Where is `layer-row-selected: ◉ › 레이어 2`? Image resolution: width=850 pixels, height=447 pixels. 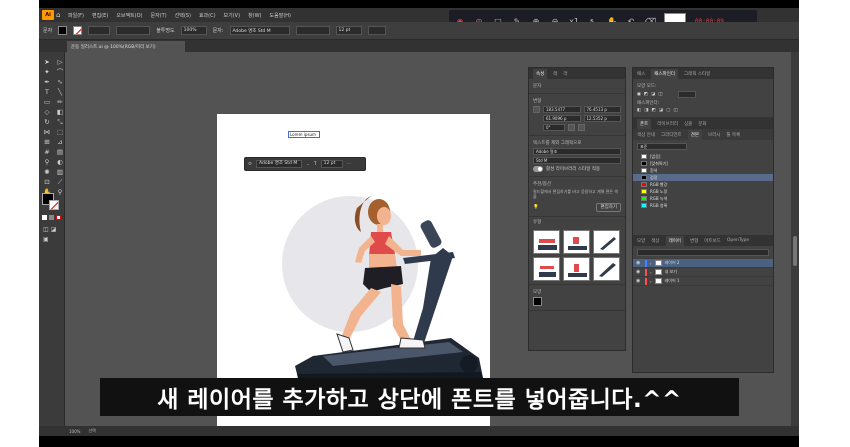
layer-row-selected: ◉ › 레이어 2 is located at coordinates (703, 263).